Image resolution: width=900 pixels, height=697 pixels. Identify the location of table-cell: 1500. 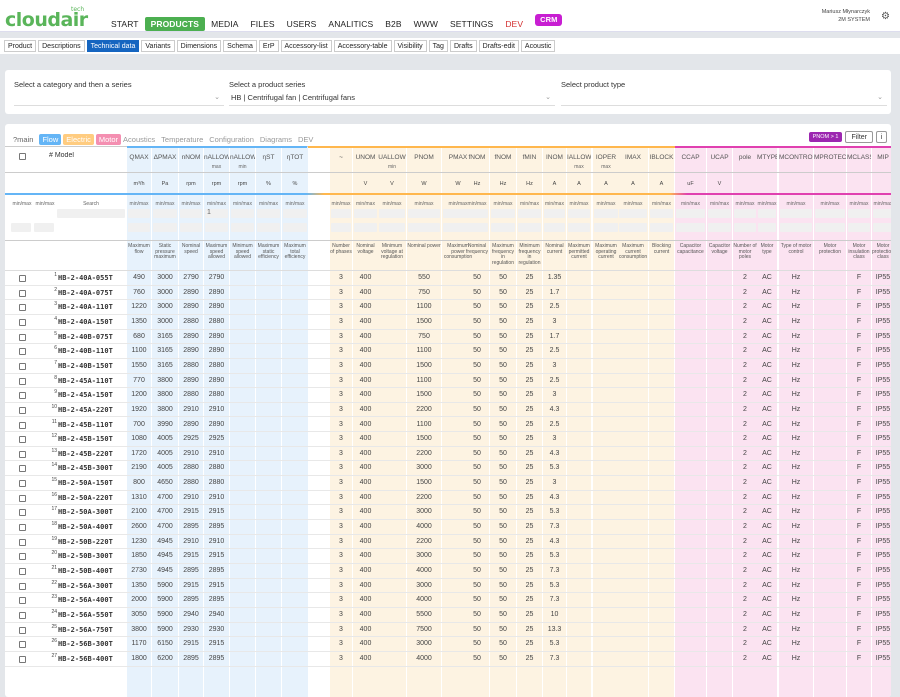
(424, 439).